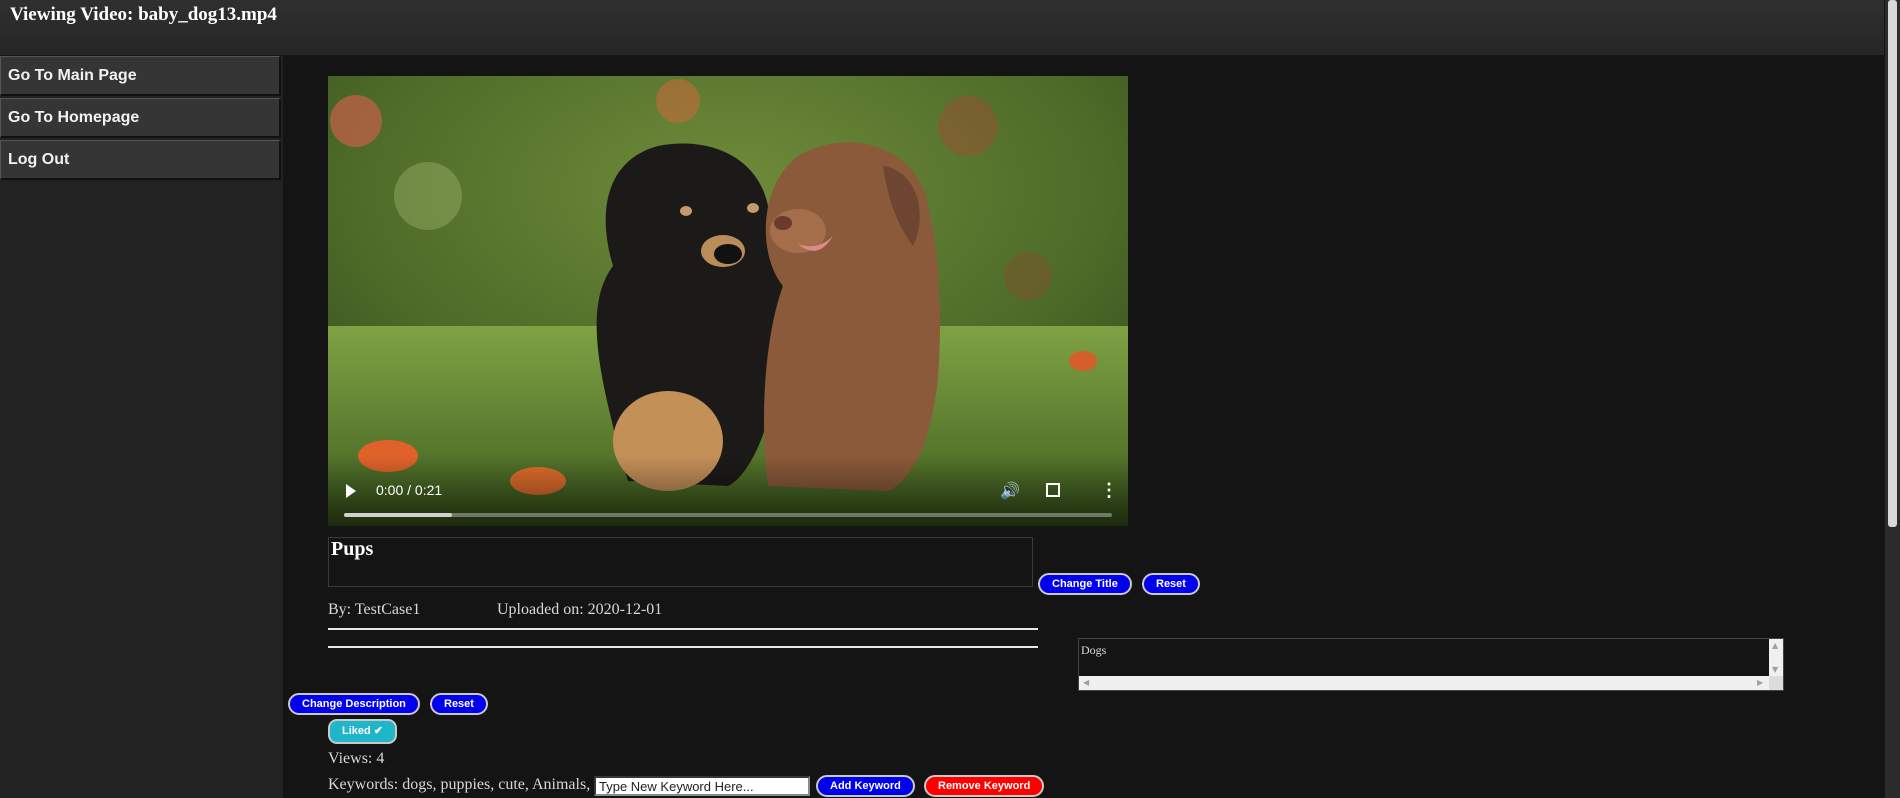 This screenshot has width=1900, height=798. What do you see at coordinates (1424, 683) in the screenshot?
I see `textbox-horizontal-scrollbar: ◀ ▶` at bounding box center [1424, 683].